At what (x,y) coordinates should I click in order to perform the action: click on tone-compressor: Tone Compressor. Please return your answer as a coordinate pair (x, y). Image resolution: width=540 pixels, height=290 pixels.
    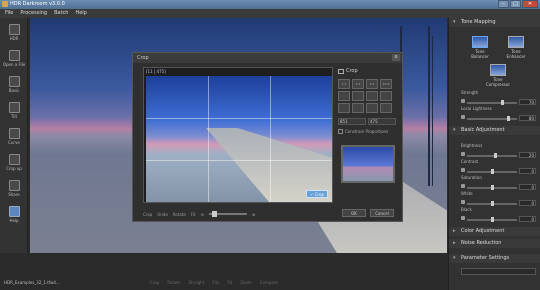
    Looking at the image, I should click on (498, 75).